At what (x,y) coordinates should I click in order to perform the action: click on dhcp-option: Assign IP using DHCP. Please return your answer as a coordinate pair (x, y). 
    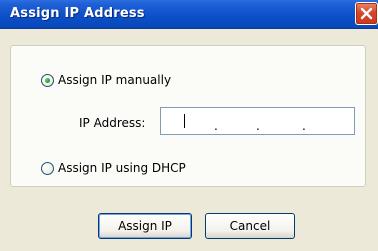
    Looking at the image, I should click on (113, 168).